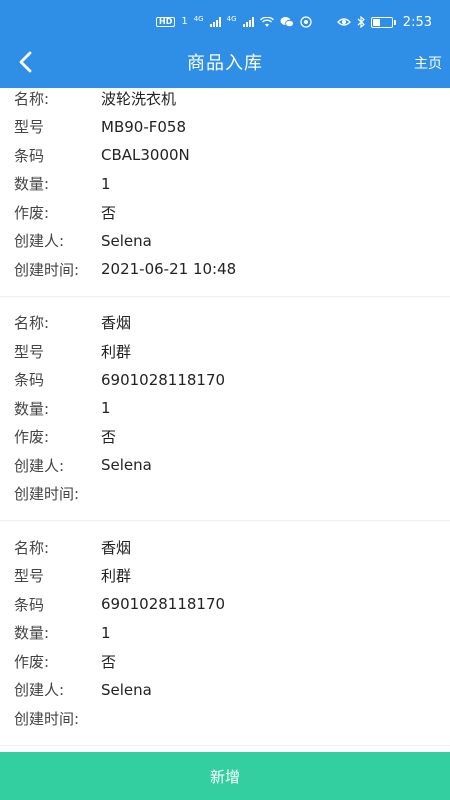  Describe the element at coordinates (266, 22) in the screenshot. I see `wifi-icon` at that location.